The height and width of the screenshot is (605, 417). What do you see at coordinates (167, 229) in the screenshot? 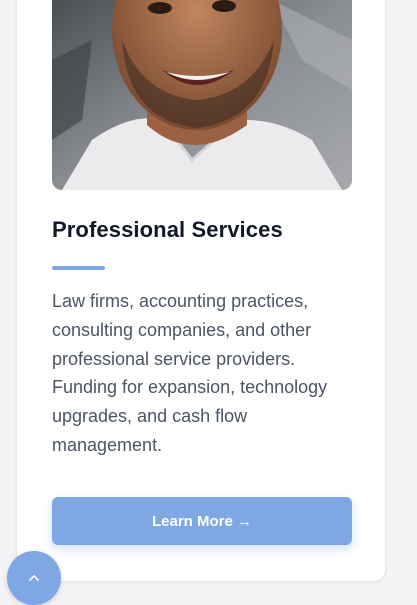
I see `card-title: Professional Services` at bounding box center [167, 229].